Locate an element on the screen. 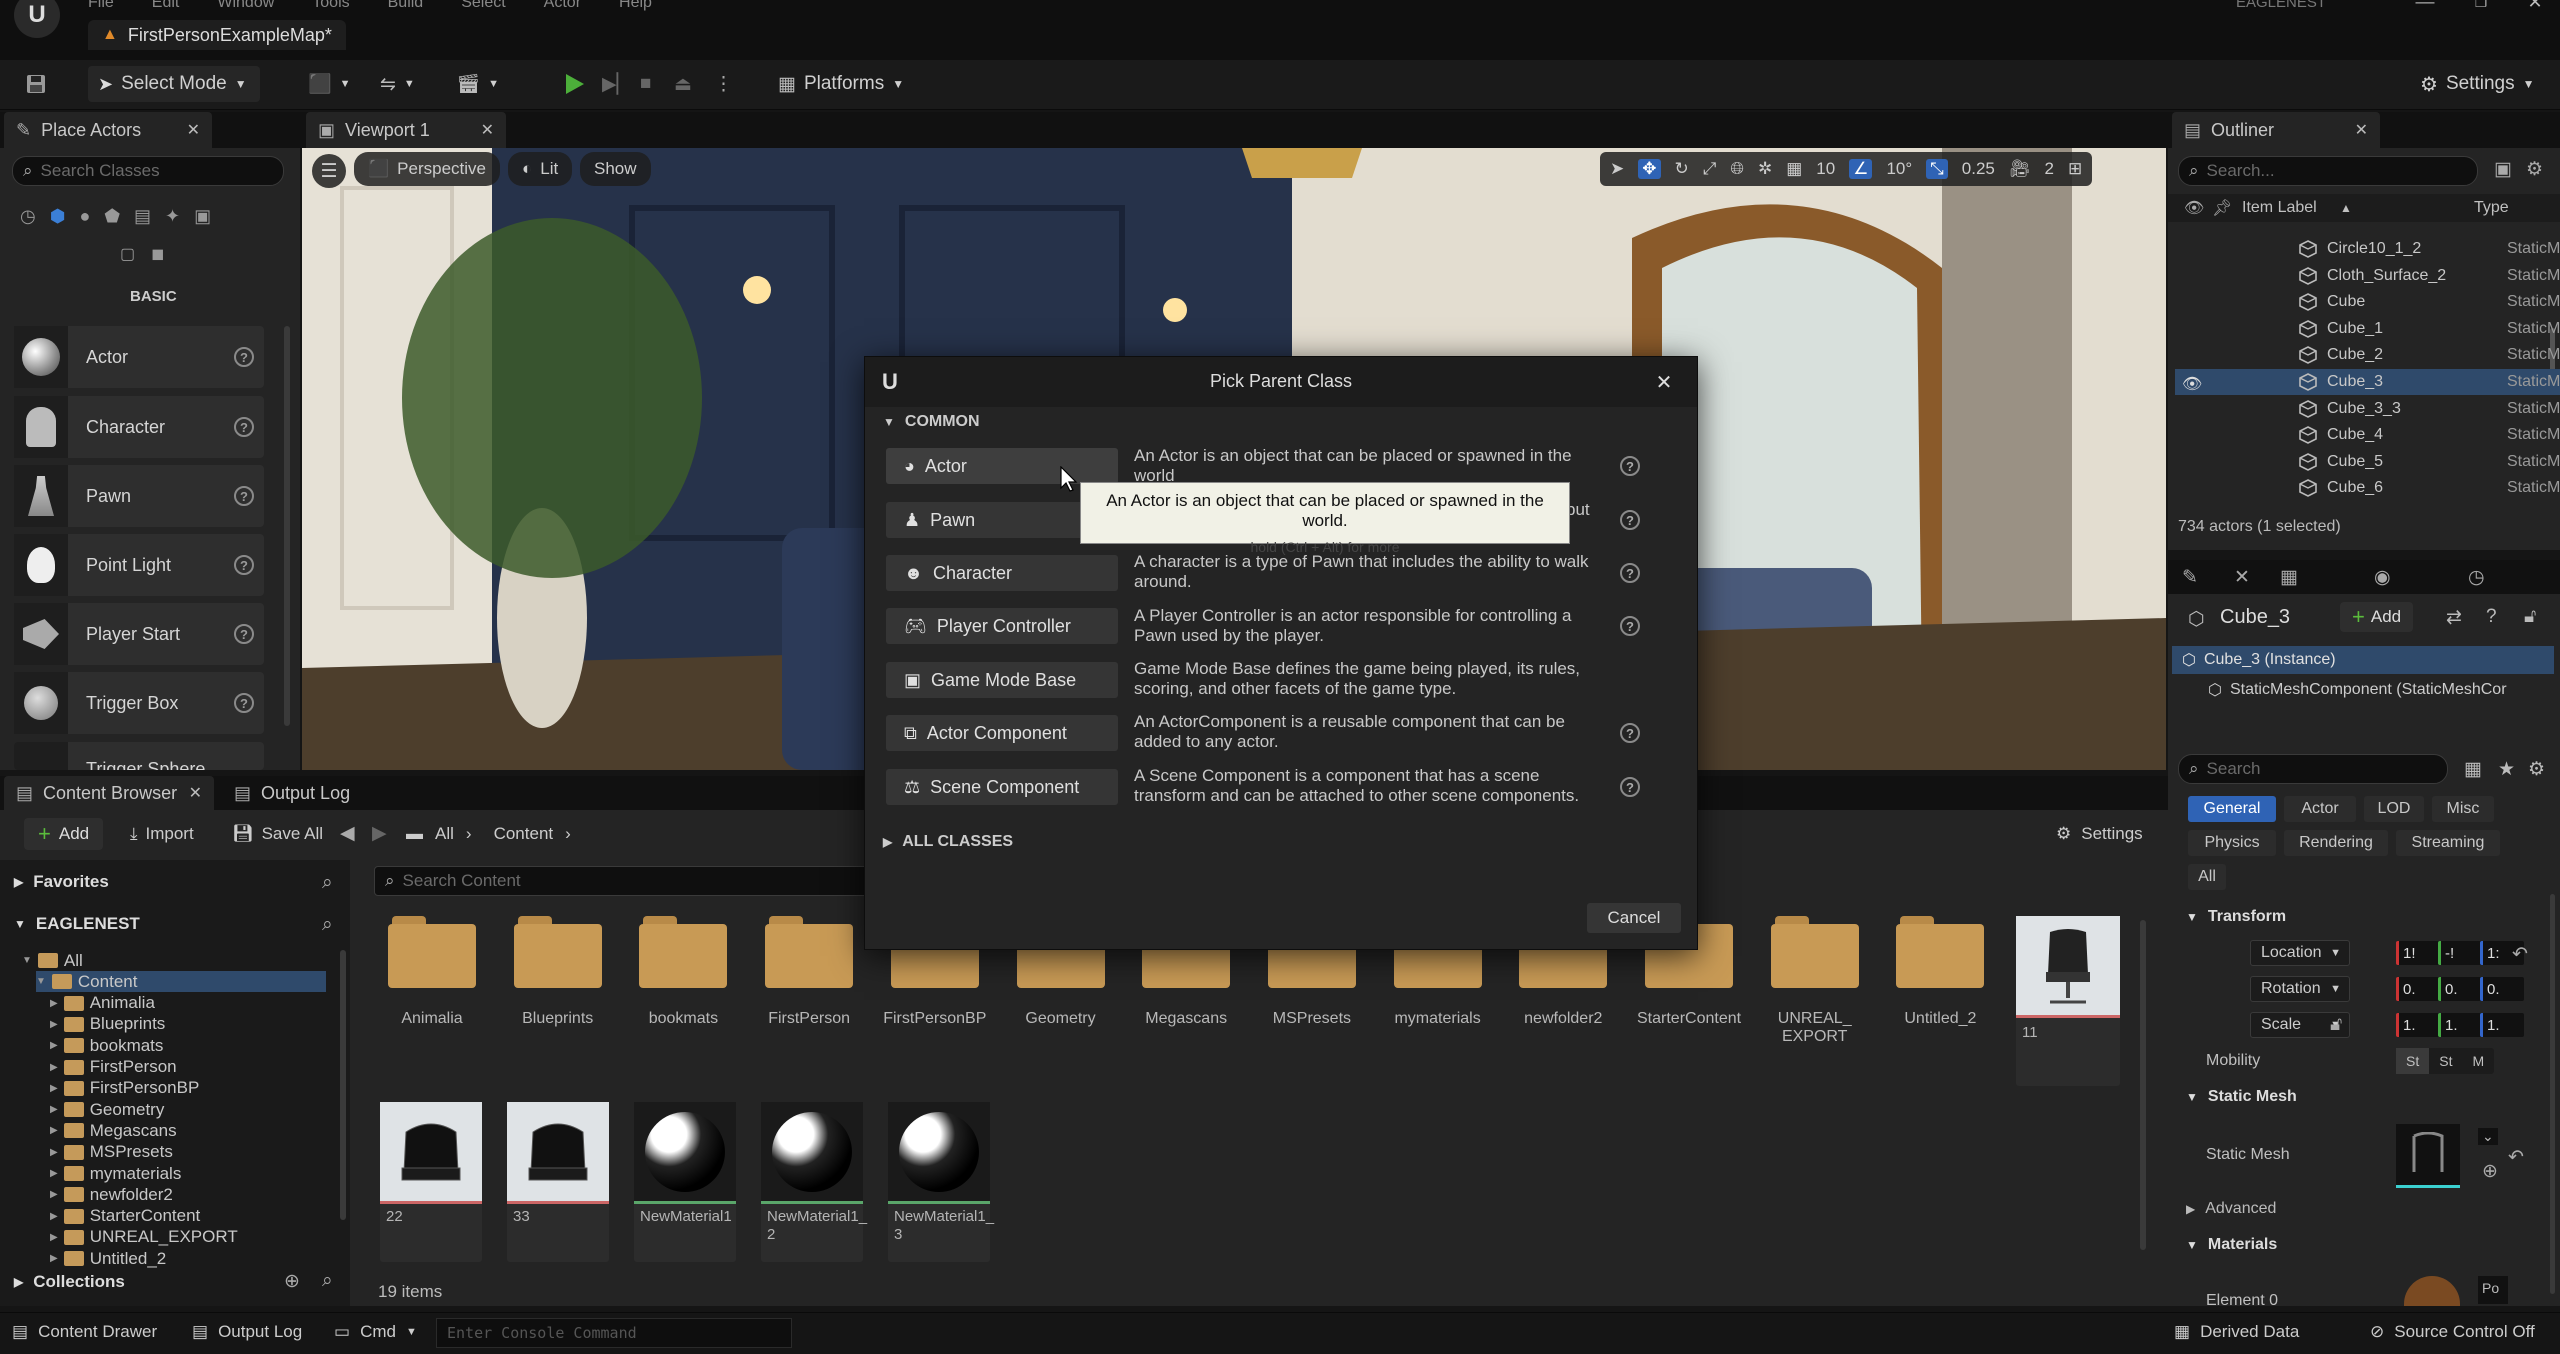 The width and height of the screenshot is (2560, 1354). camera-speed-icon: 🎥︎ is located at coordinates (2020, 169).